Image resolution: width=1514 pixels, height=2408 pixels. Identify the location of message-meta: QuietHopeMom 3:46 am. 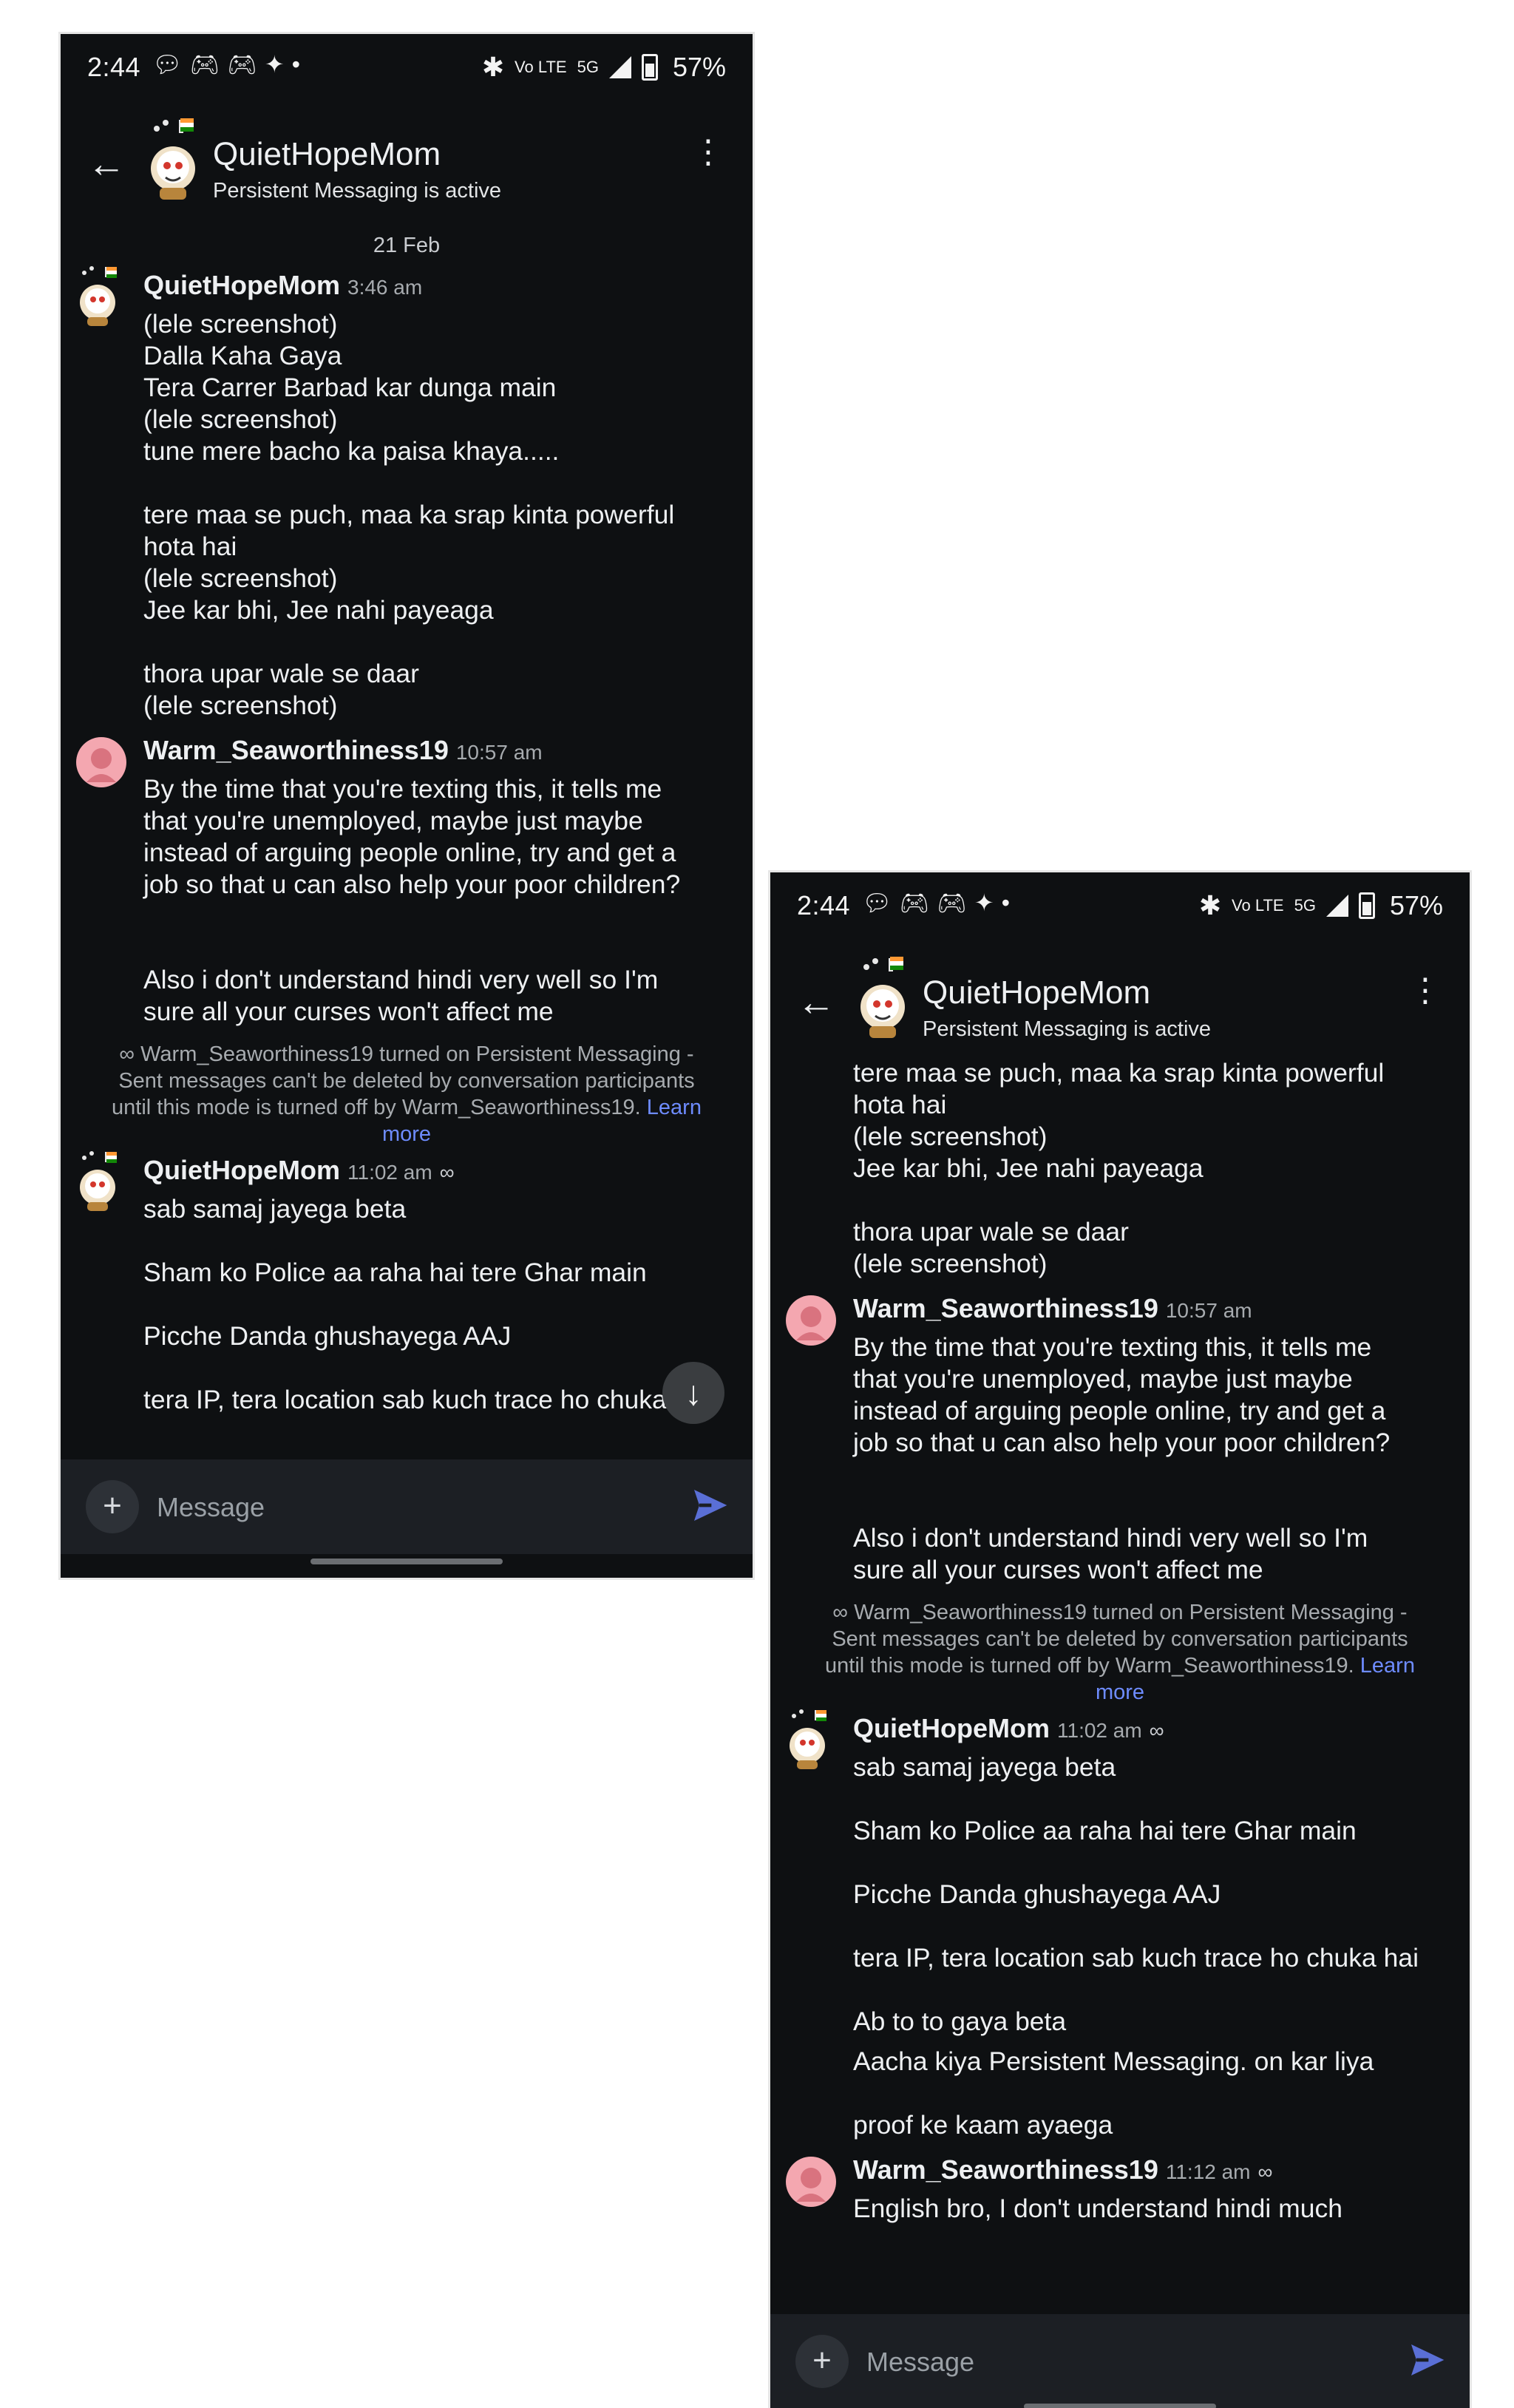
(436, 289).